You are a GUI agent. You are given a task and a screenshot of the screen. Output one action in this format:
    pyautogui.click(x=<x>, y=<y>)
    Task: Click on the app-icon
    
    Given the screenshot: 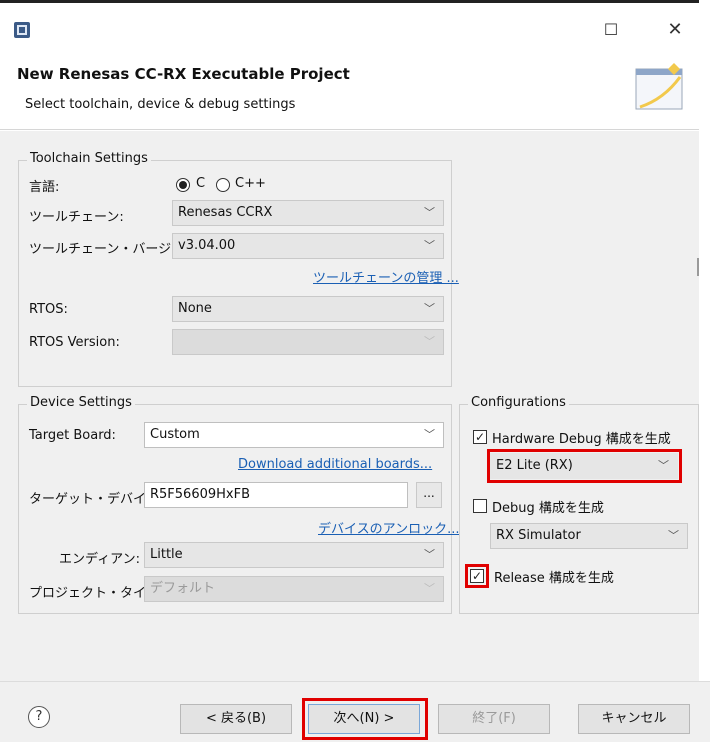 What is the action you would take?
    pyautogui.click(x=22, y=30)
    